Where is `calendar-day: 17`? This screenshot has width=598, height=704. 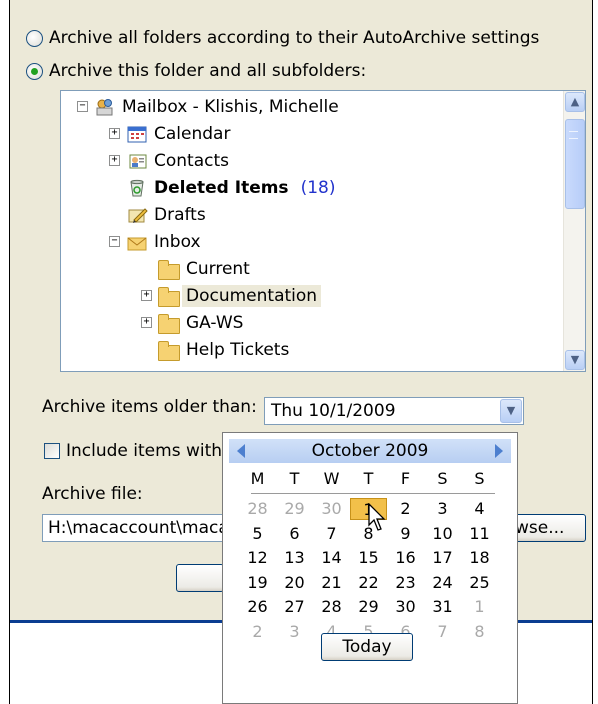
calendar-day: 17 is located at coordinates (442, 558).